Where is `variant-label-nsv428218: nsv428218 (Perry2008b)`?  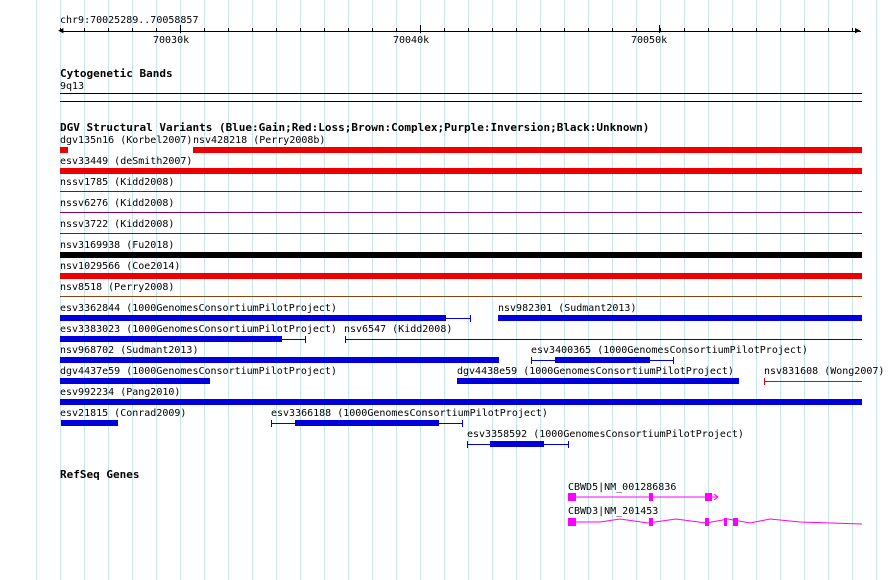
variant-label-nsv428218: nsv428218 (Perry2008b) is located at coordinates (259, 141).